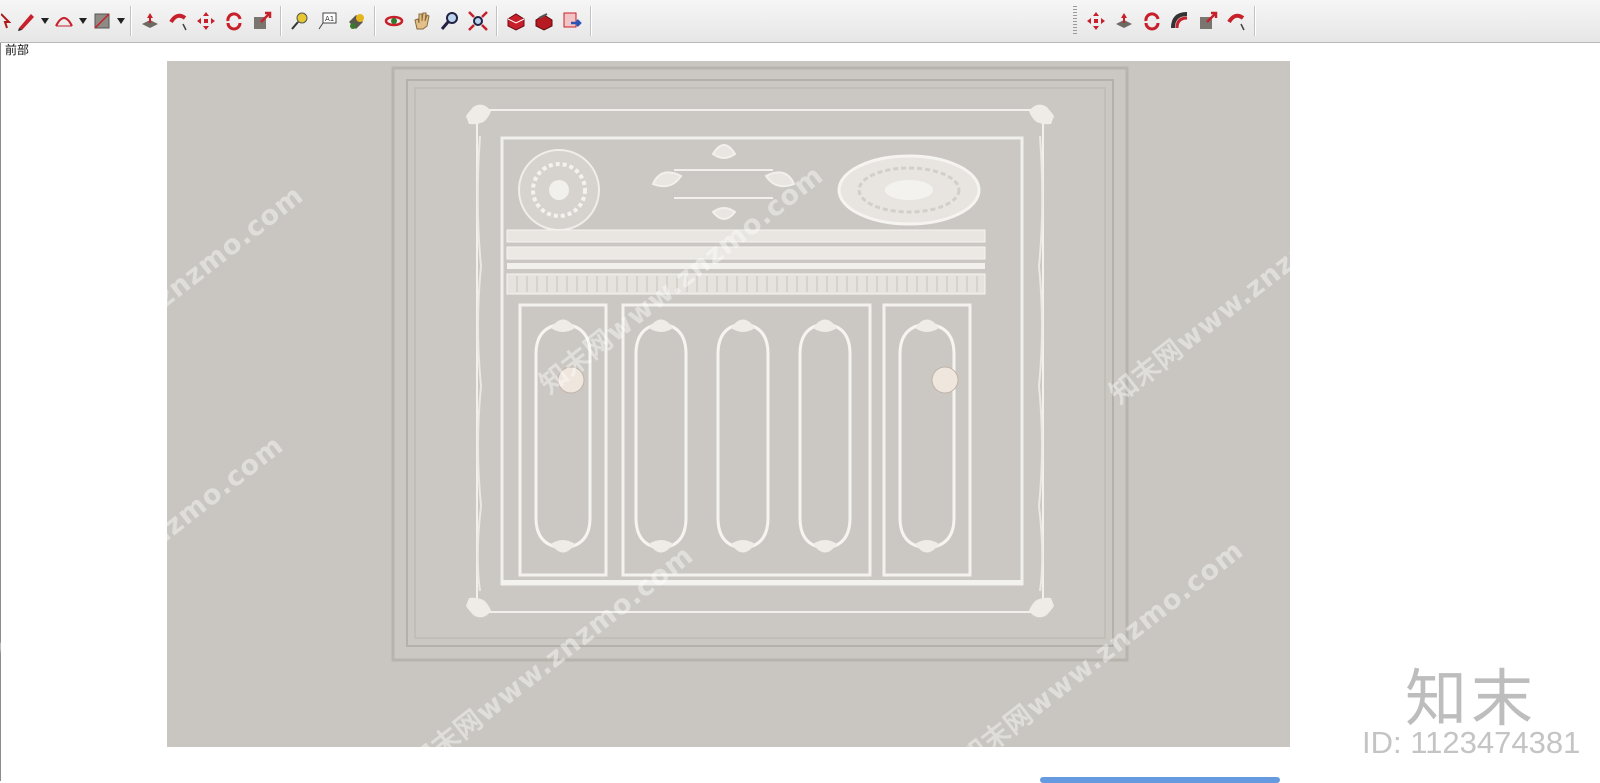 This screenshot has width=1600, height=783. I want to click on arc-dropdown-icon, so click(83, 21).